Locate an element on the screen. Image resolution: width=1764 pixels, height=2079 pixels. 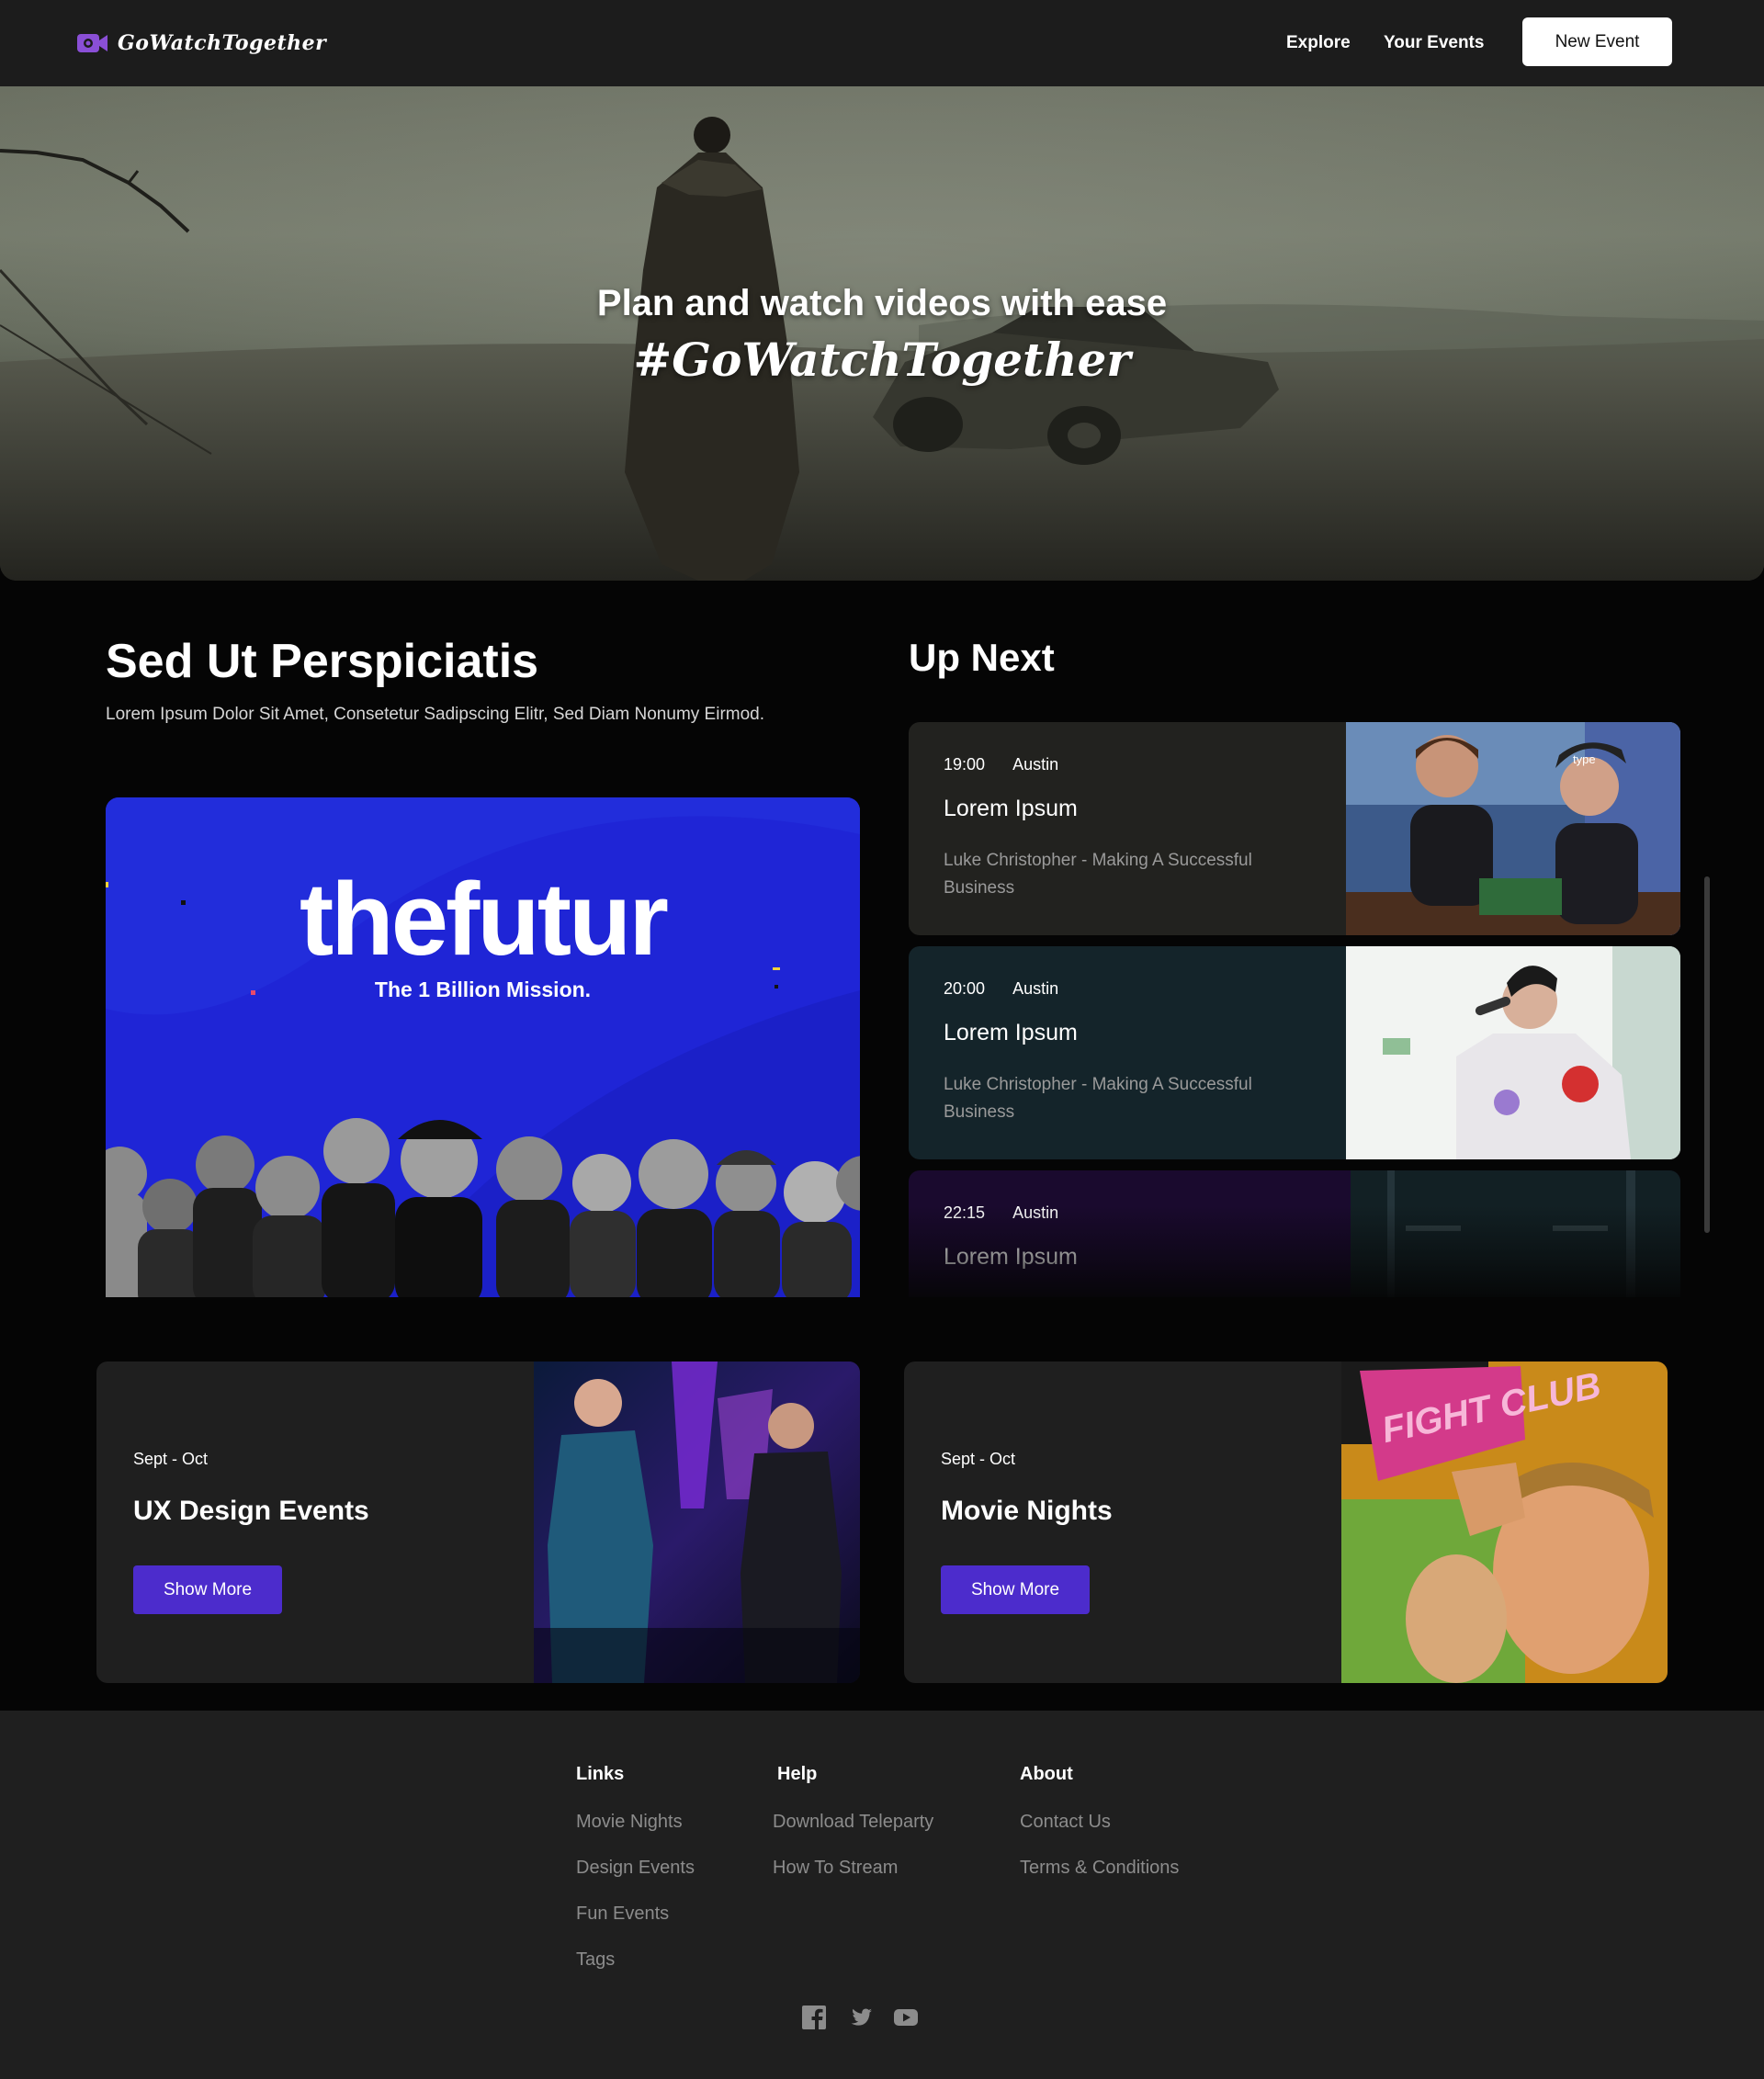
event-time: 22:15 is located at coordinates (965, 1212).